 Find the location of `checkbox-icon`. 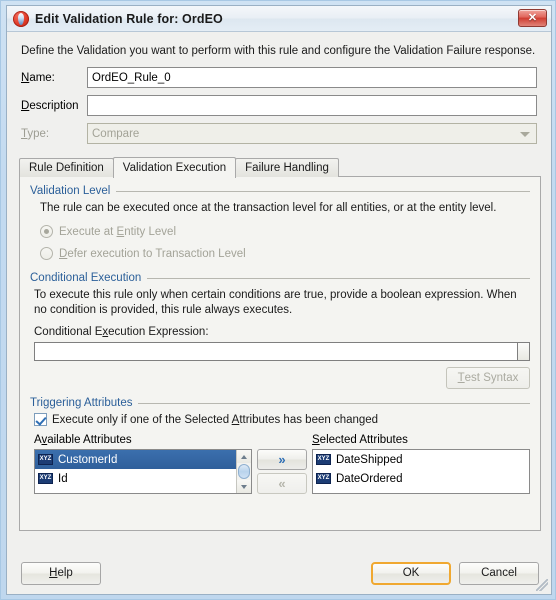

checkbox-icon is located at coordinates (40, 419).